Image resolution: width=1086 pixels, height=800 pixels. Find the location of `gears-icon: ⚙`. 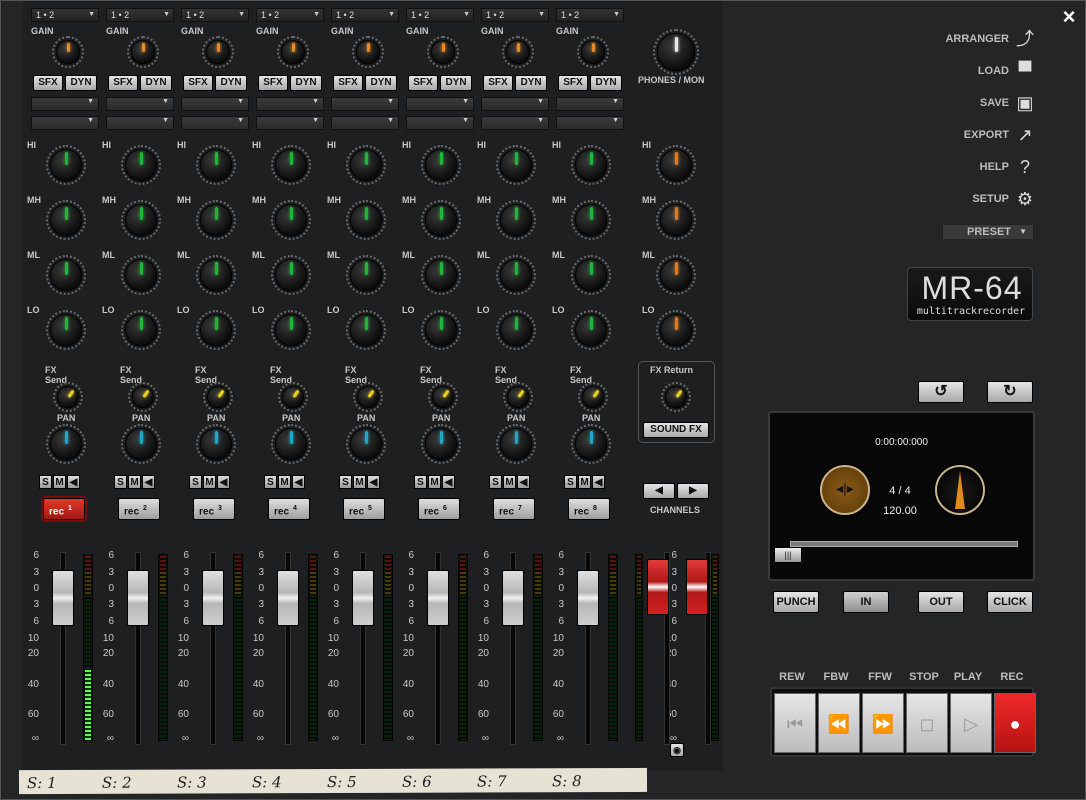

gears-icon: ⚙ is located at coordinates (1025, 199).